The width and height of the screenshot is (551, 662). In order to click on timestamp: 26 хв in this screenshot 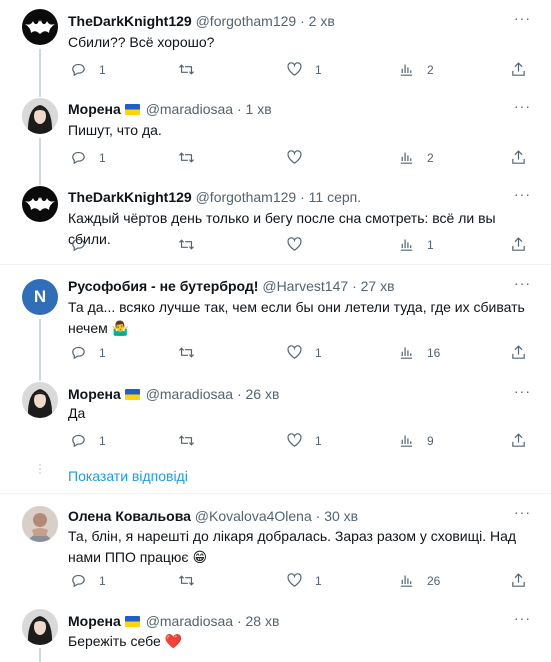, I will do `click(263, 394)`.